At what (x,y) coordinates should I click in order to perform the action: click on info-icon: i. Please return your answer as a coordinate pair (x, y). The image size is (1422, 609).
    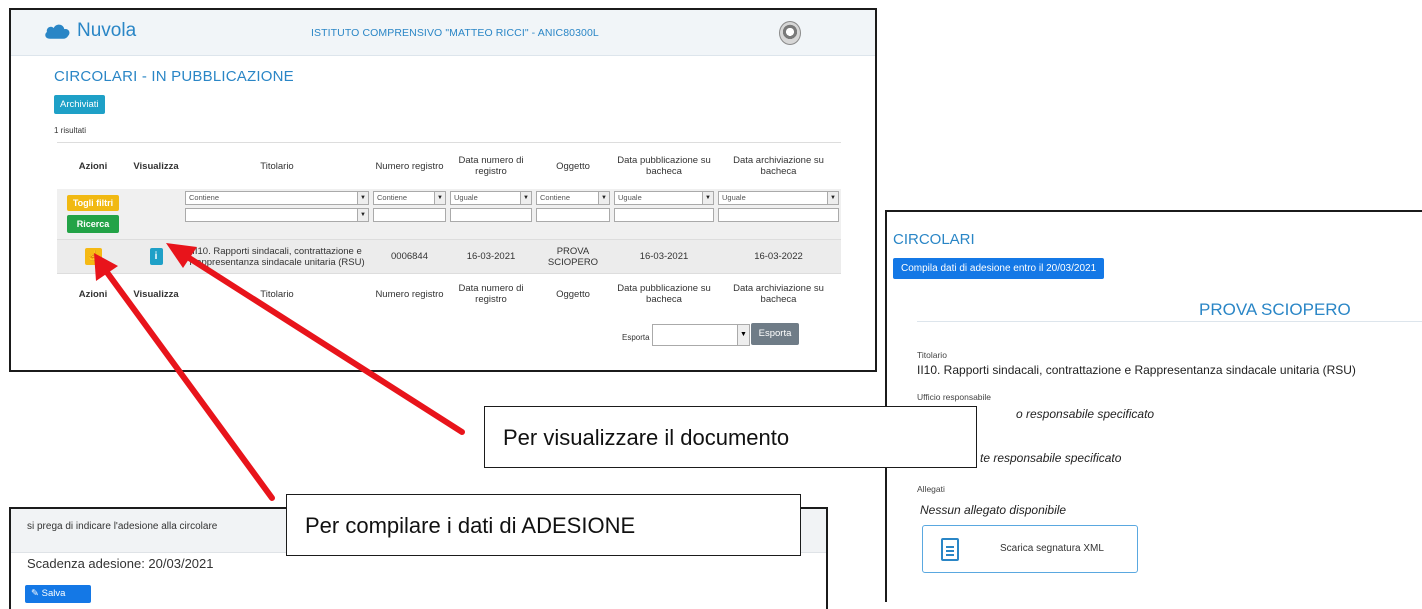
    Looking at the image, I should click on (156, 256).